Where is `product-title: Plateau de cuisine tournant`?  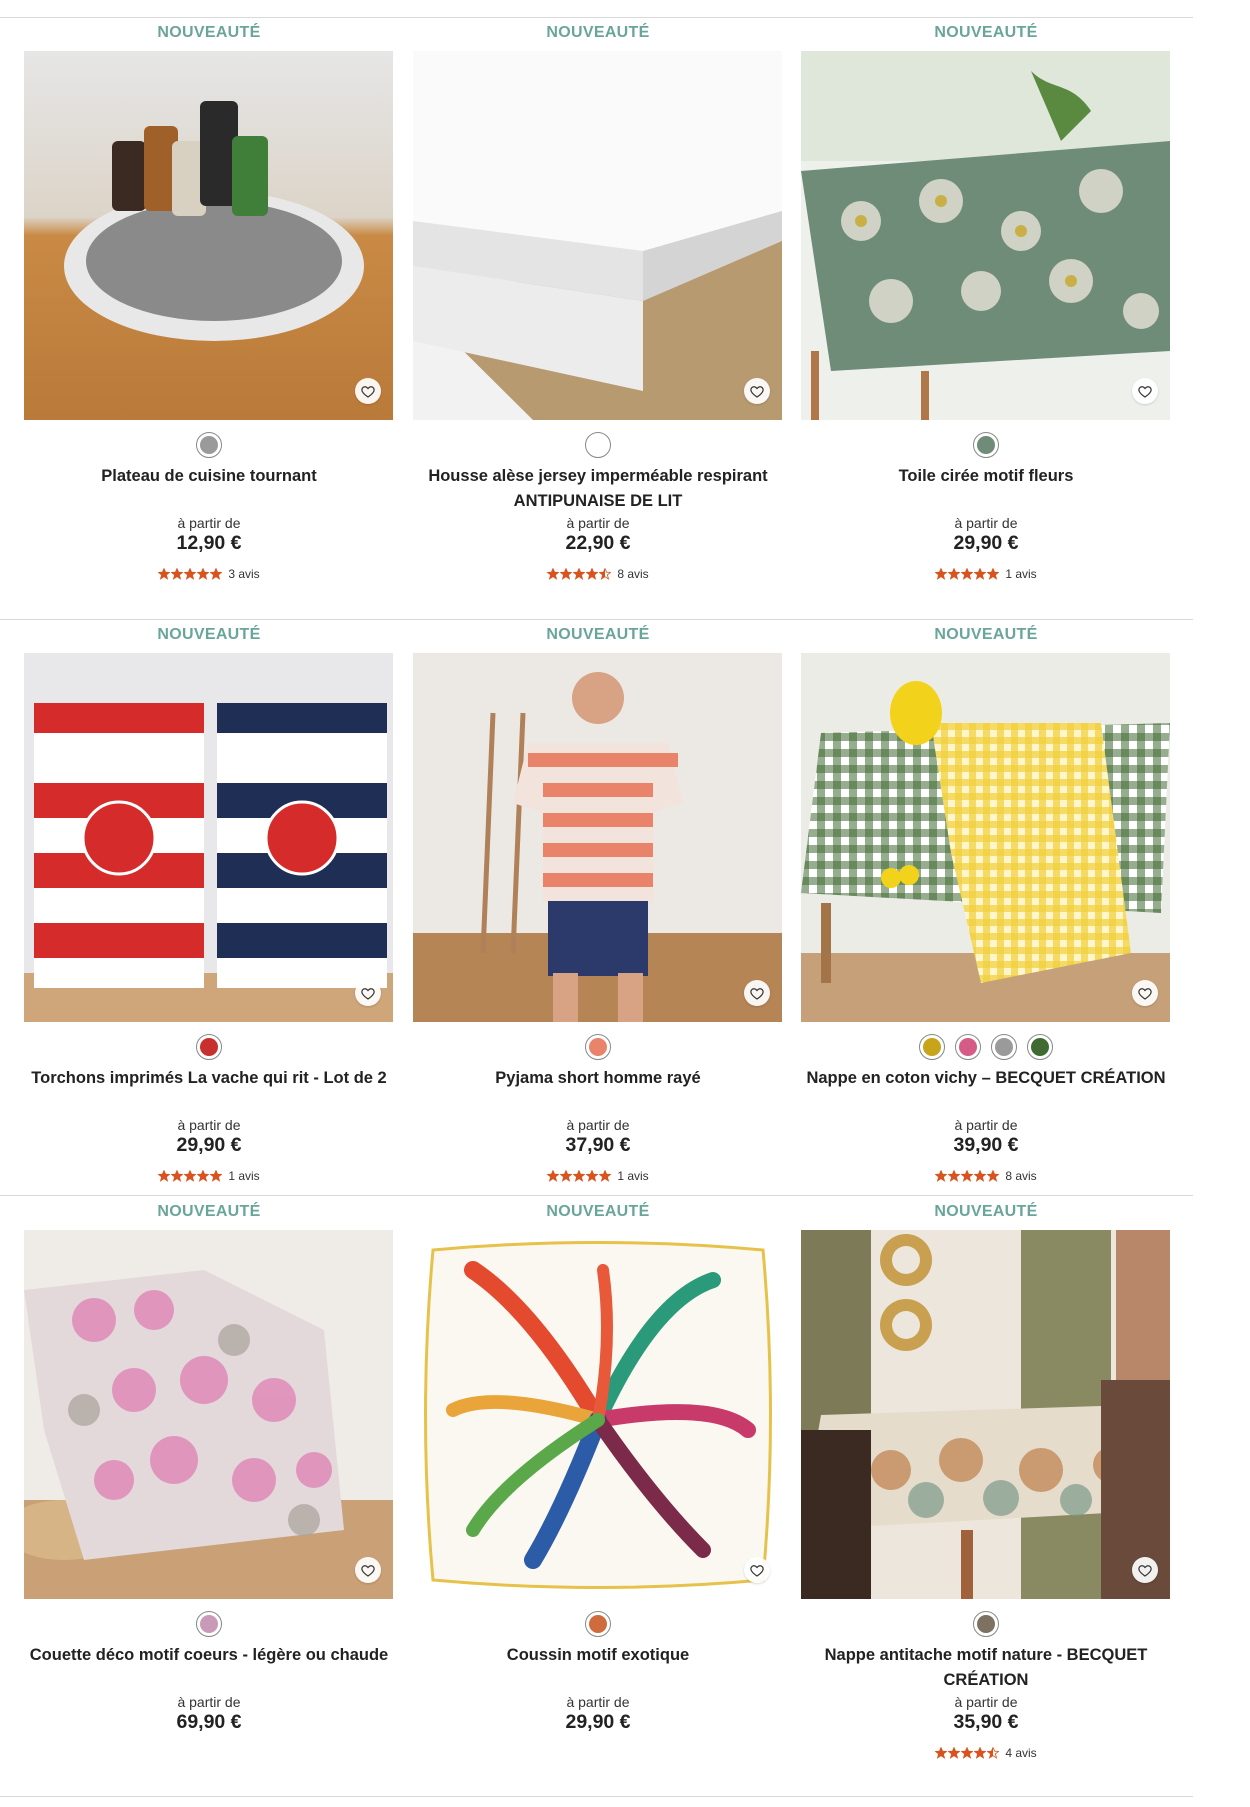
product-title: Plateau de cuisine tournant is located at coordinates (209, 476).